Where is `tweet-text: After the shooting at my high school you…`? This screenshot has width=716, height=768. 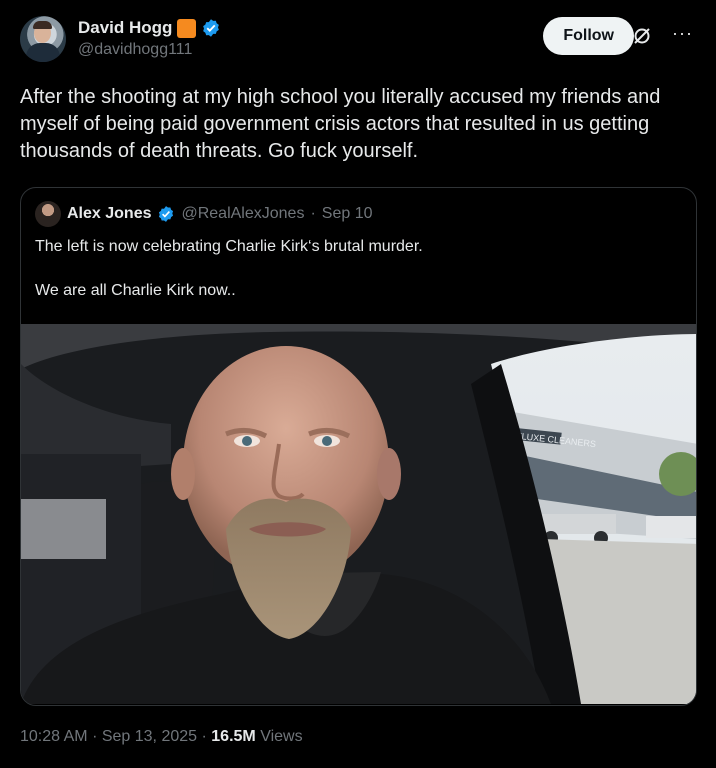 tweet-text: After the shooting at my high school you… is located at coordinates (340, 124).